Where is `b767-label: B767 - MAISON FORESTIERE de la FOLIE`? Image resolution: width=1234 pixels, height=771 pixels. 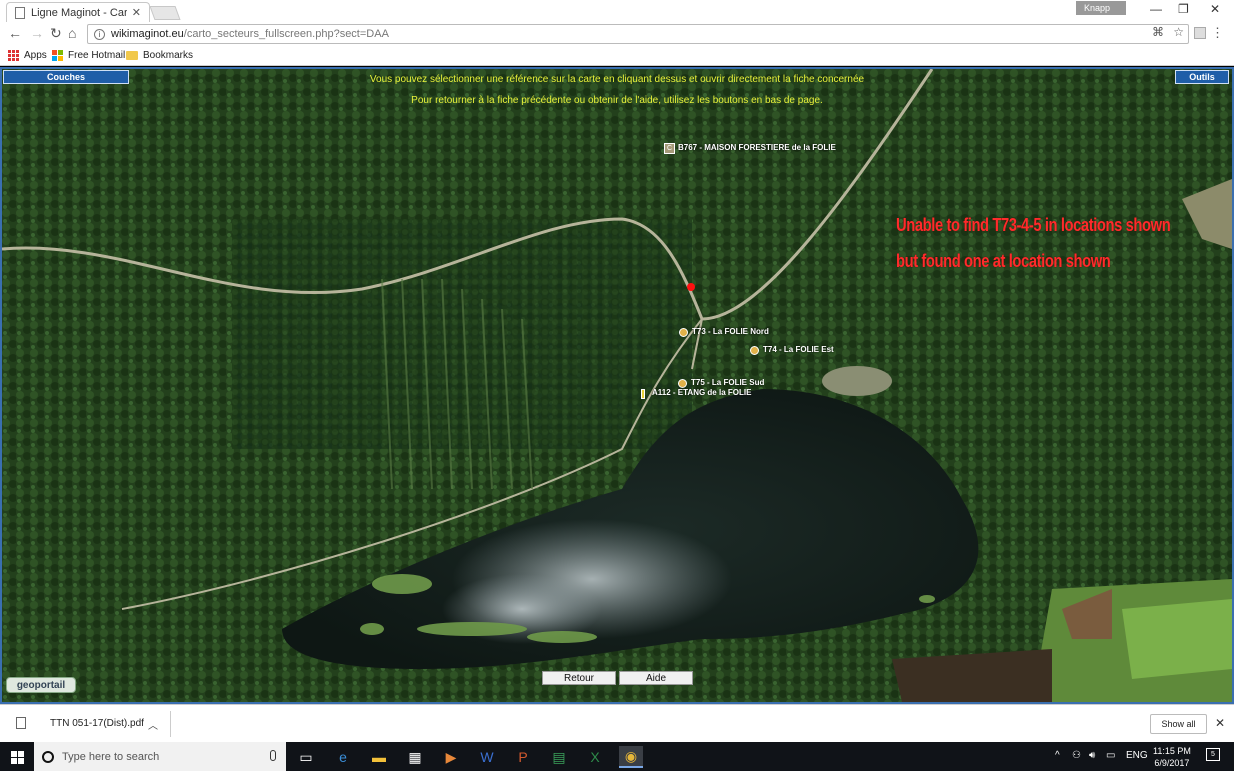
b767-label: B767 - MAISON FORESTIERE de la FOLIE is located at coordinates (757, 147).